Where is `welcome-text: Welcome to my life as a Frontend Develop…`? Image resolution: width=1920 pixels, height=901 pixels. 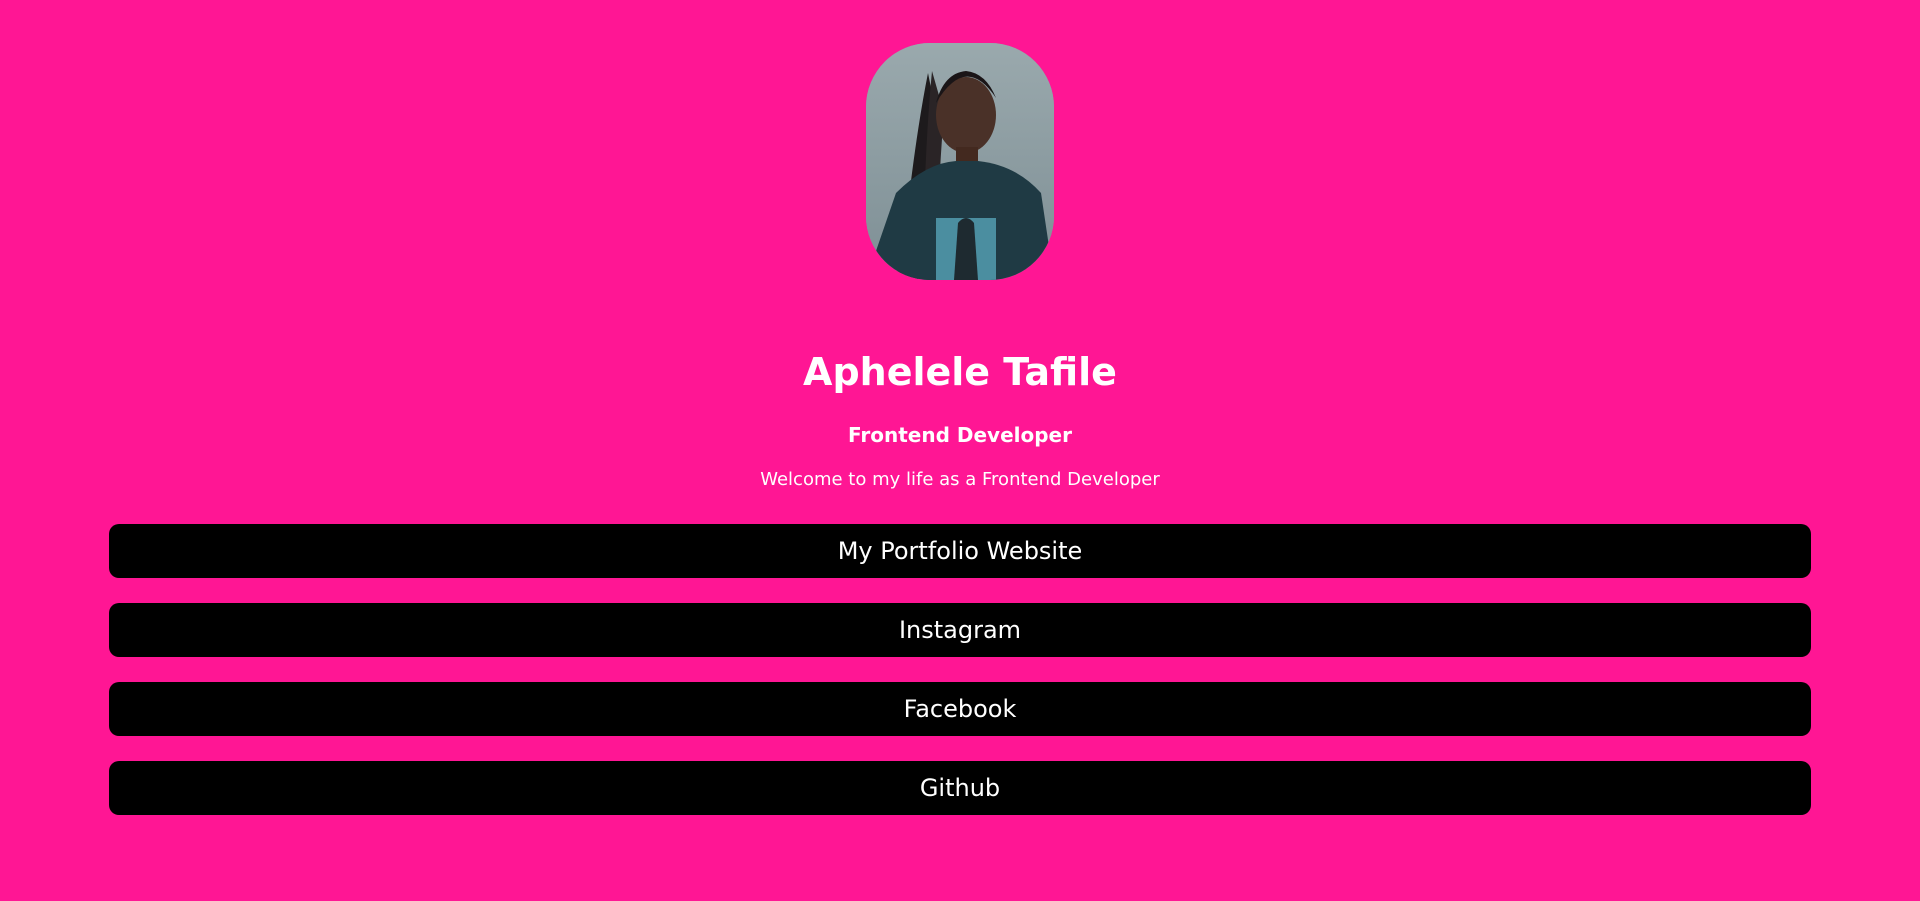 welcome-text: Welcome to my life as a Frontend Develop… is located at coordinates (960, 479).